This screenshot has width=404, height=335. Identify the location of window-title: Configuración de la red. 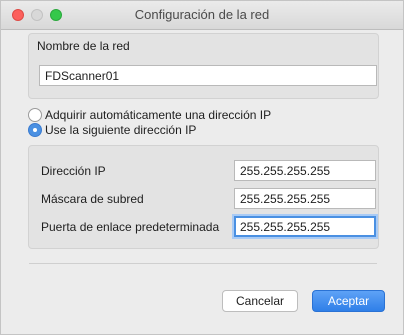
(202, 14).